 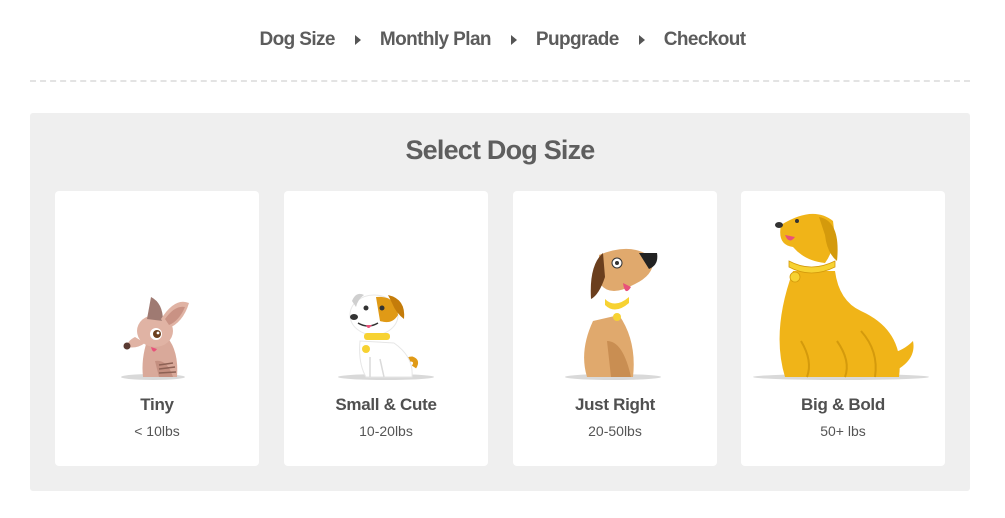 What do you see at coordinates (157, 431) in the screenshot?
I see `card-weight-range: < 10lbs` at bounding box center [157, 431].